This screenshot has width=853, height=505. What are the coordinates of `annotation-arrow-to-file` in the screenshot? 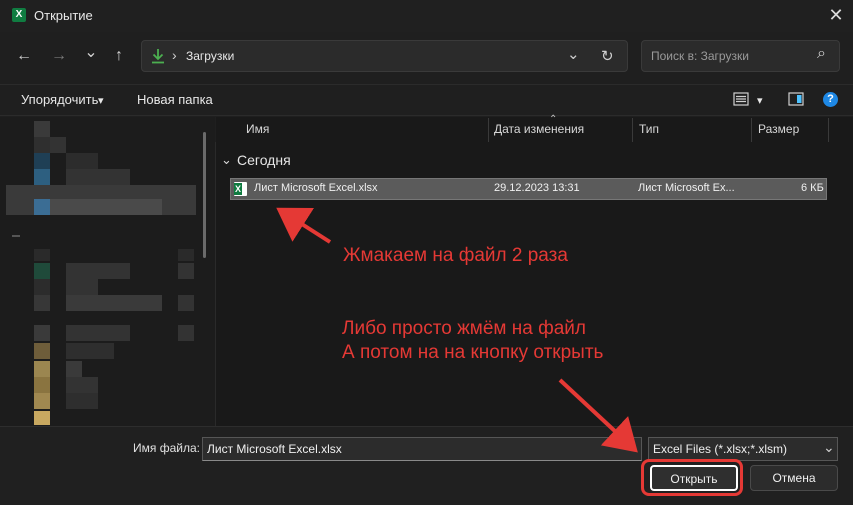 It's located at (304, 225).